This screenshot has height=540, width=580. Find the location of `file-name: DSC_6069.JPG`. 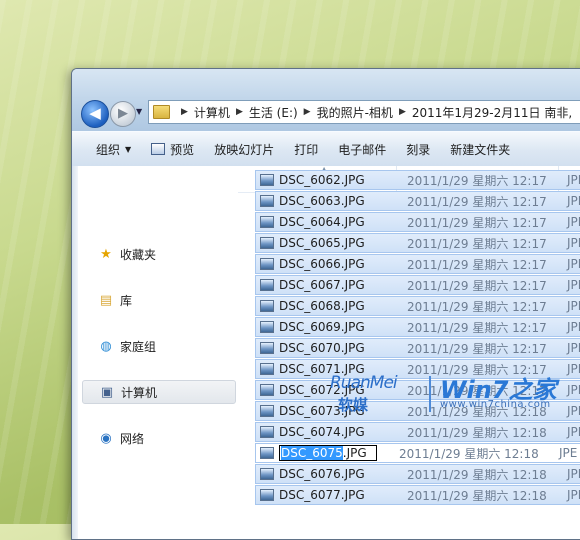

file-name: DSC_6069.JPG is located at coordinates (322, 327).